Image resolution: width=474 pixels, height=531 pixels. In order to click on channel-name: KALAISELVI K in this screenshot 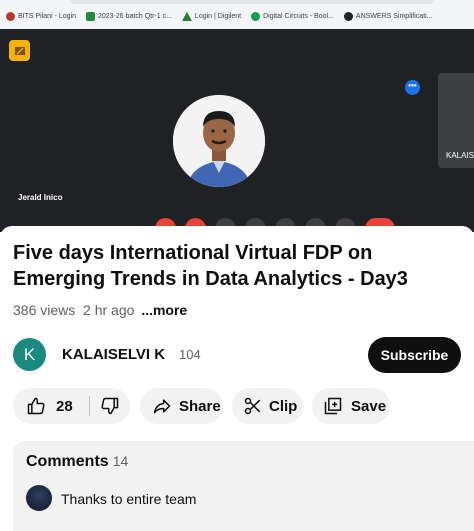, I will do `click(113, 354)`.